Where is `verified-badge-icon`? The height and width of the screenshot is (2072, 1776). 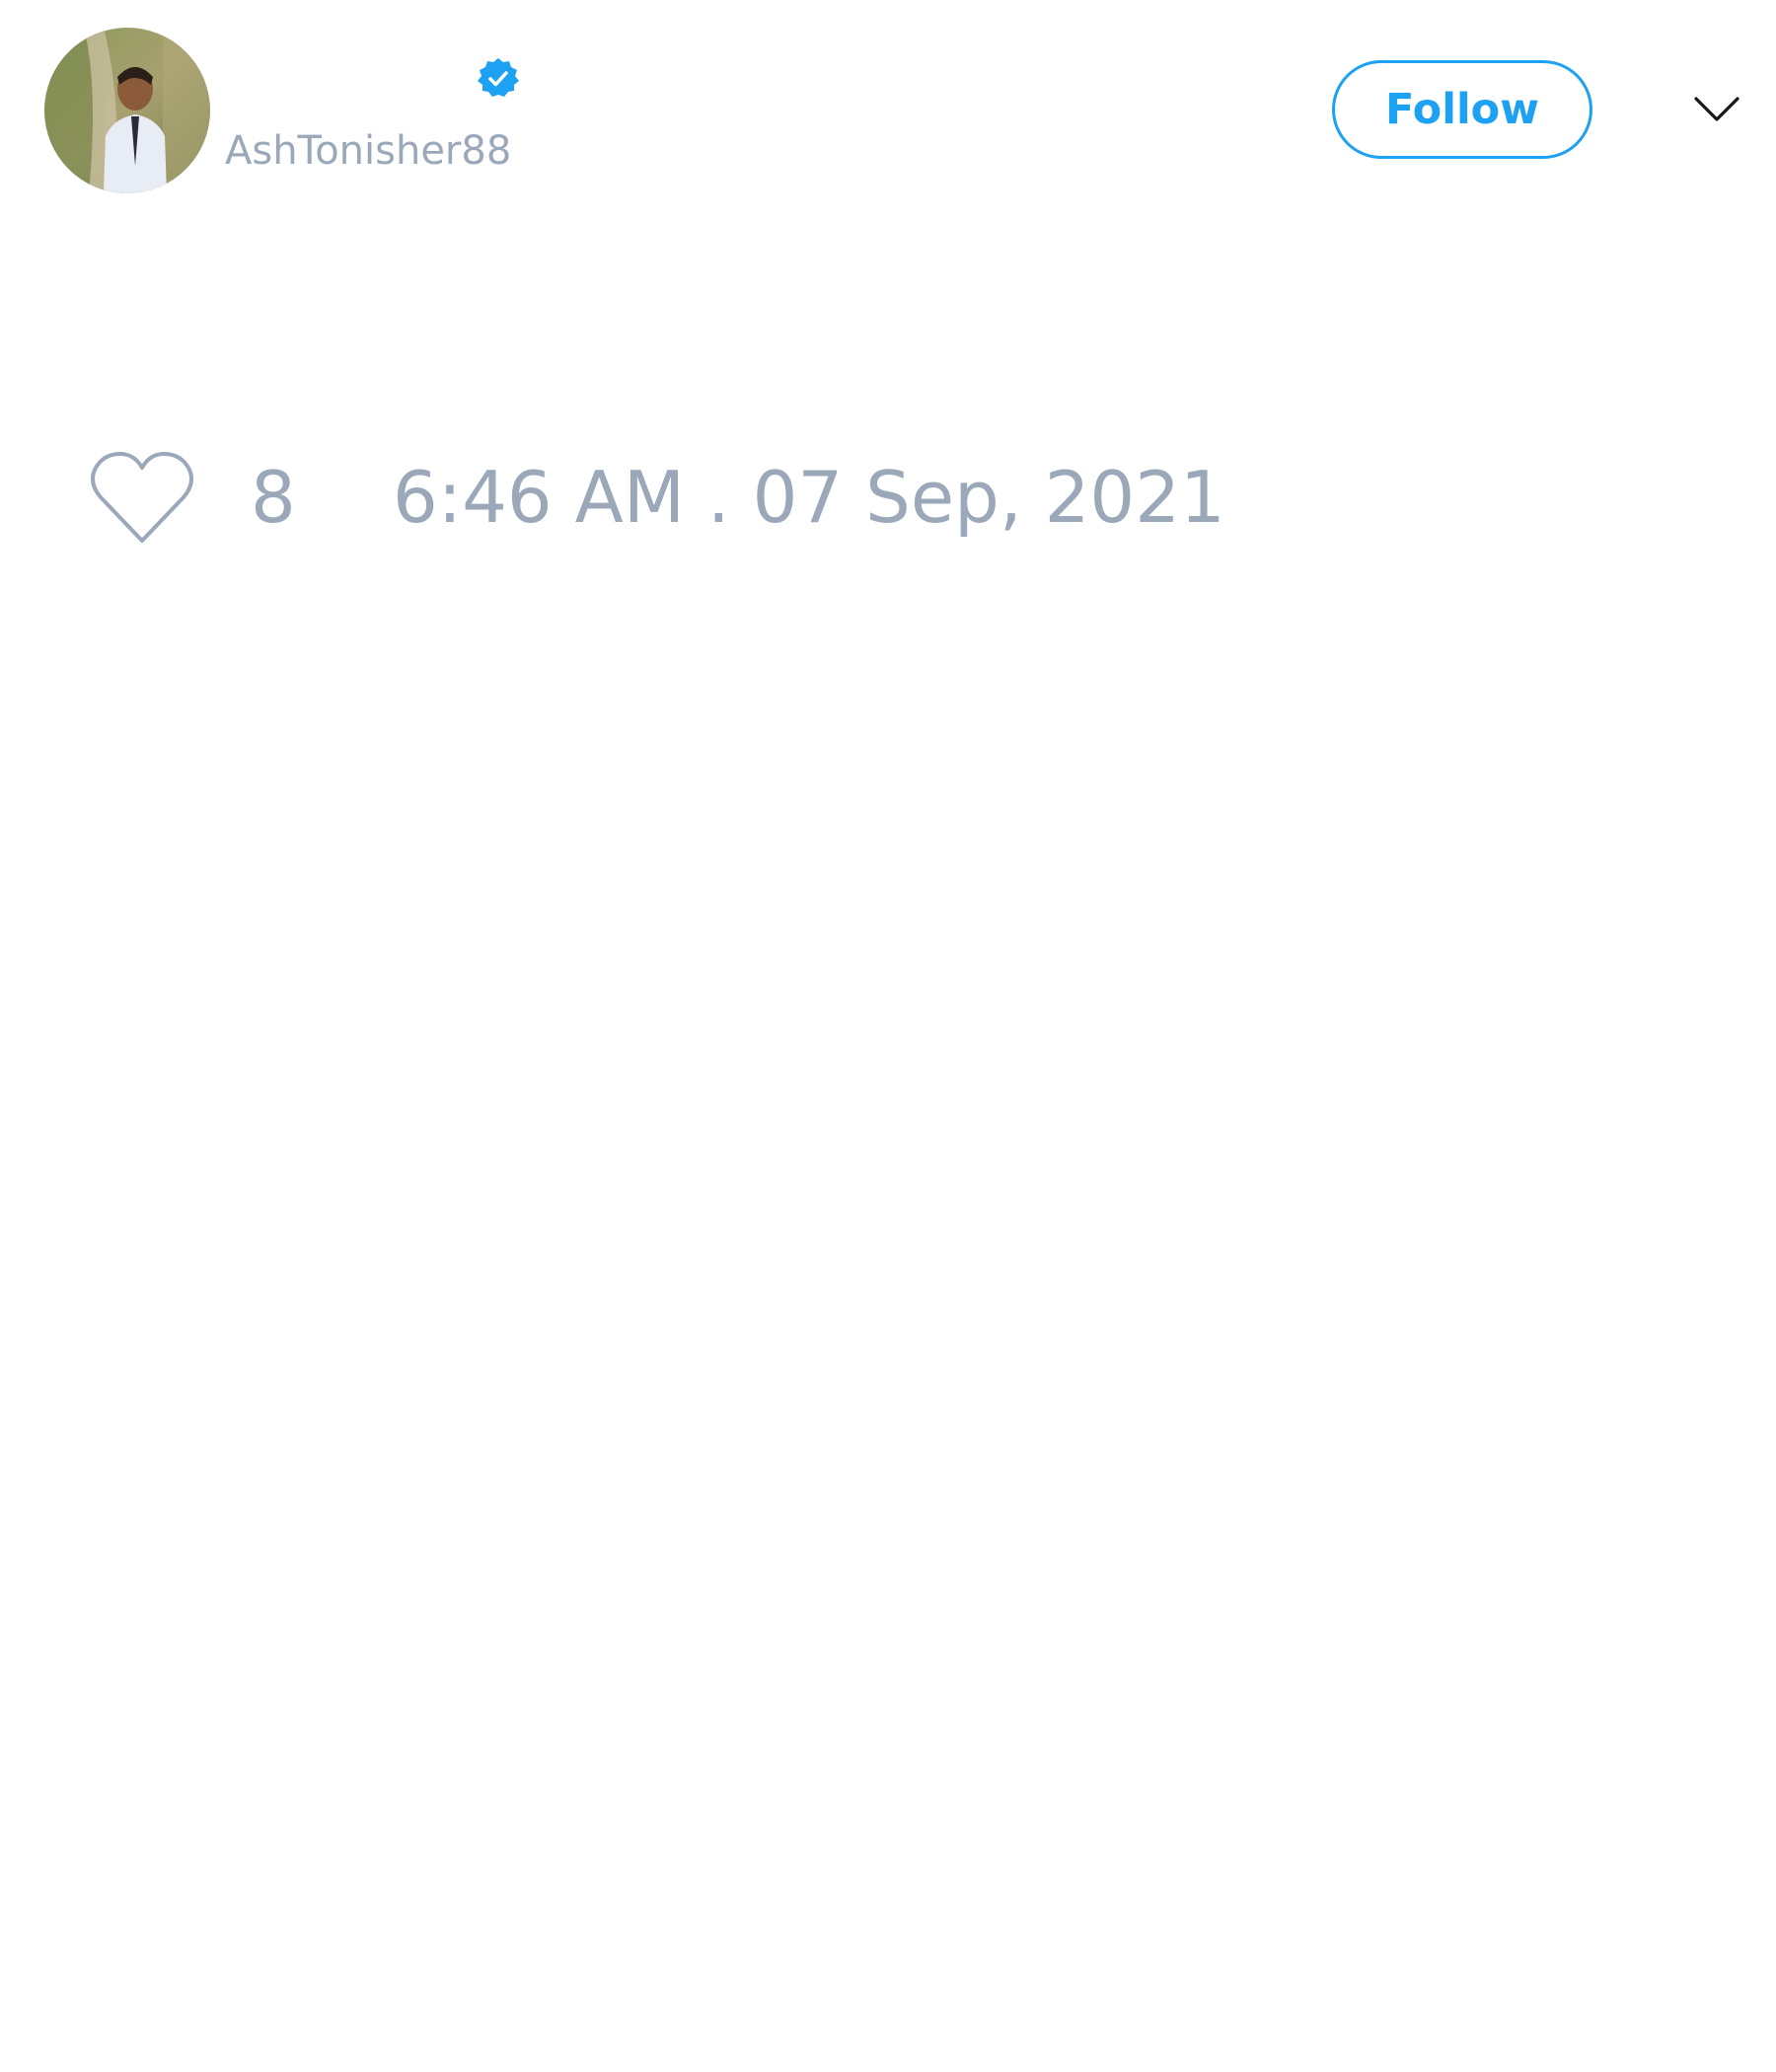
verified-badge-icon is located at coordinates (499, 79).